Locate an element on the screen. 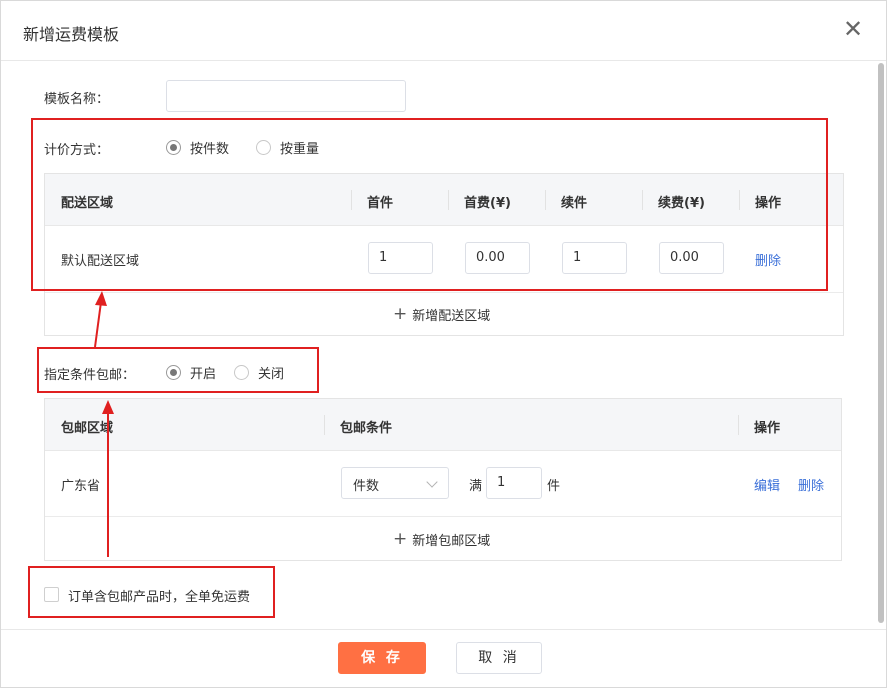  condition-prefix: 满 is located at coordinates (476, 486).